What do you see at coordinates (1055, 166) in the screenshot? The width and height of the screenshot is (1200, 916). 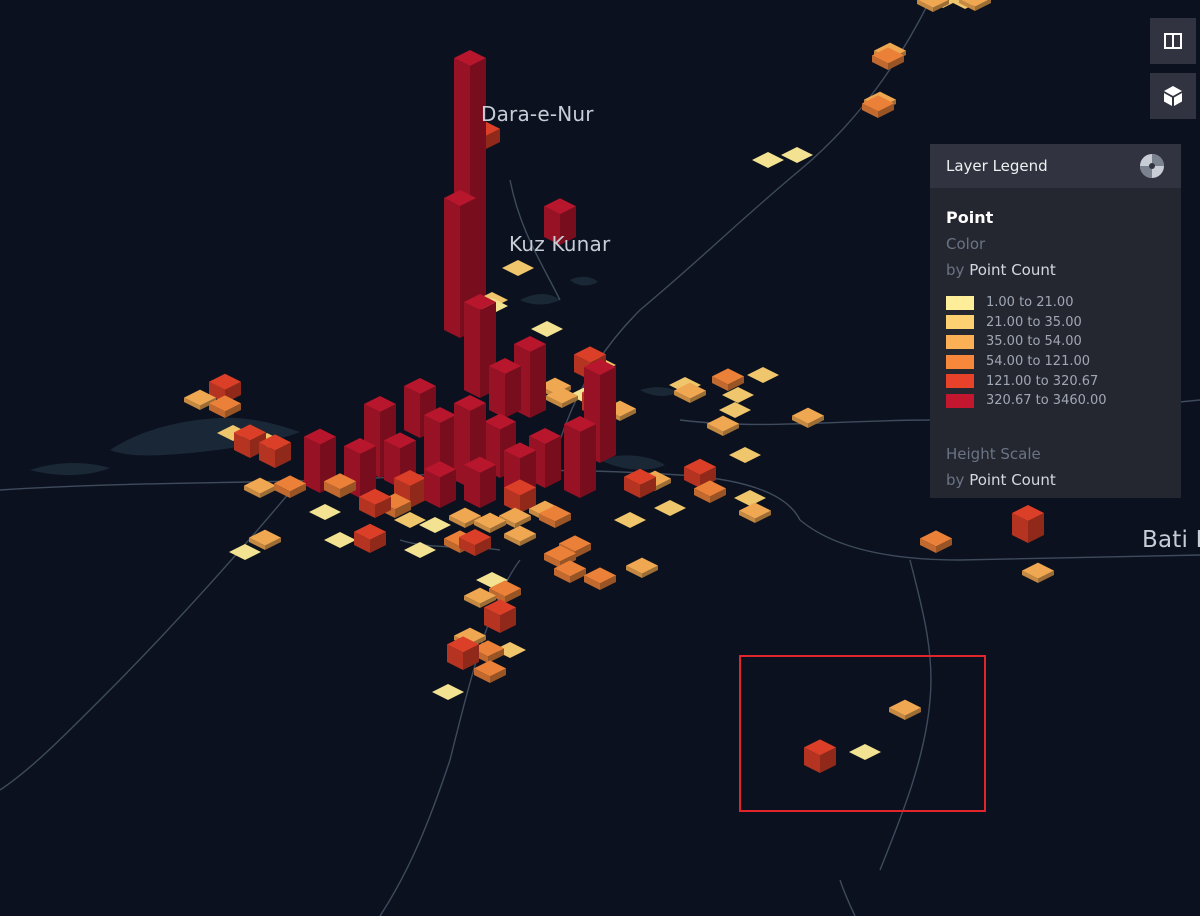 I see `legend-header: Layer Legend` at bounding box center [1055, 166].